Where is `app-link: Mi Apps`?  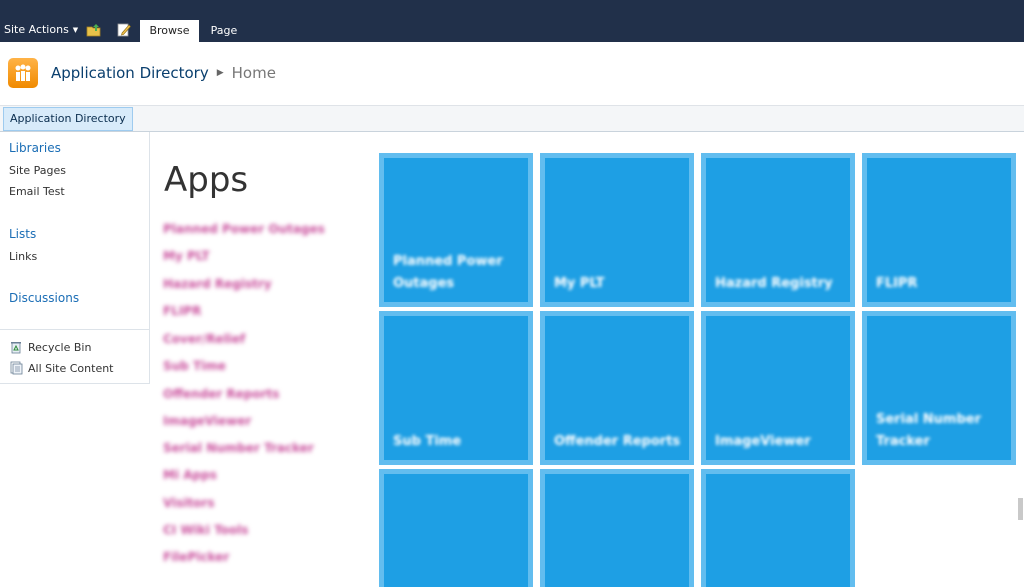 app-link: Mi Apps is located at coordinates (190, 475).